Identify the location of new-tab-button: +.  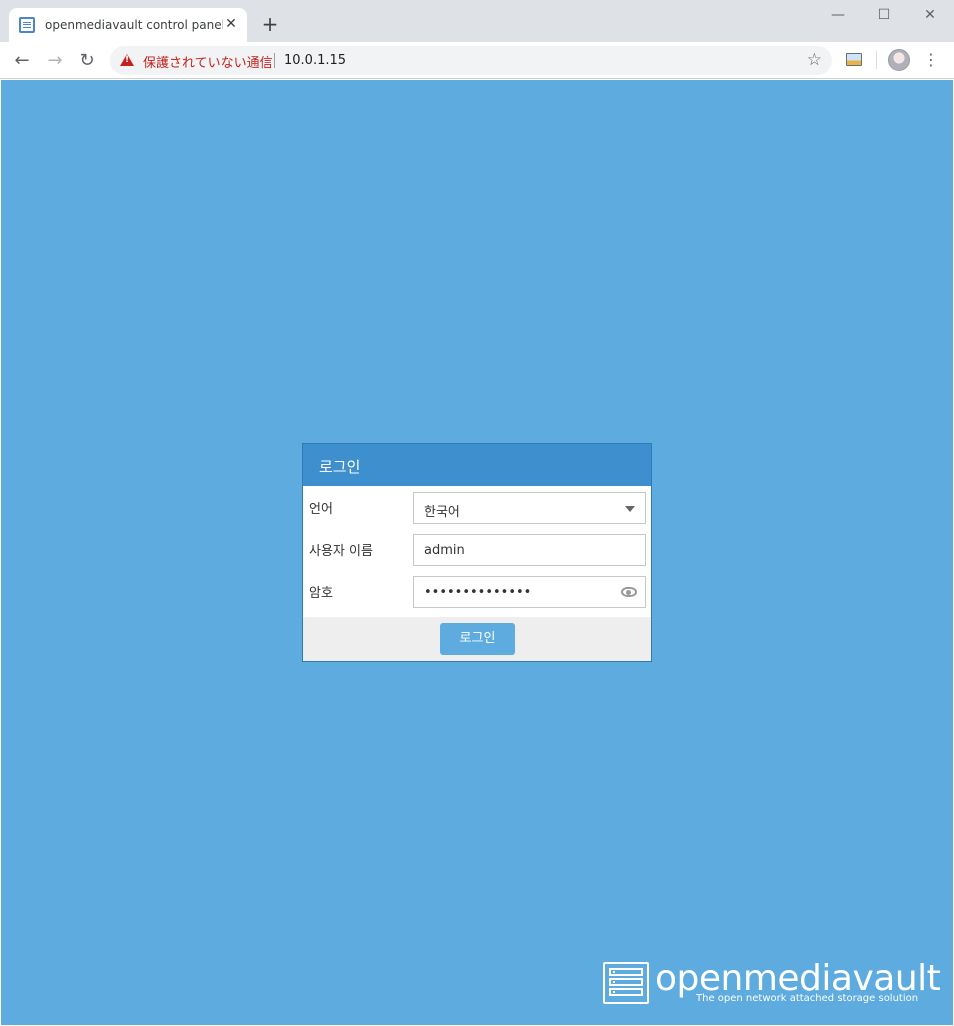
(270, 24).